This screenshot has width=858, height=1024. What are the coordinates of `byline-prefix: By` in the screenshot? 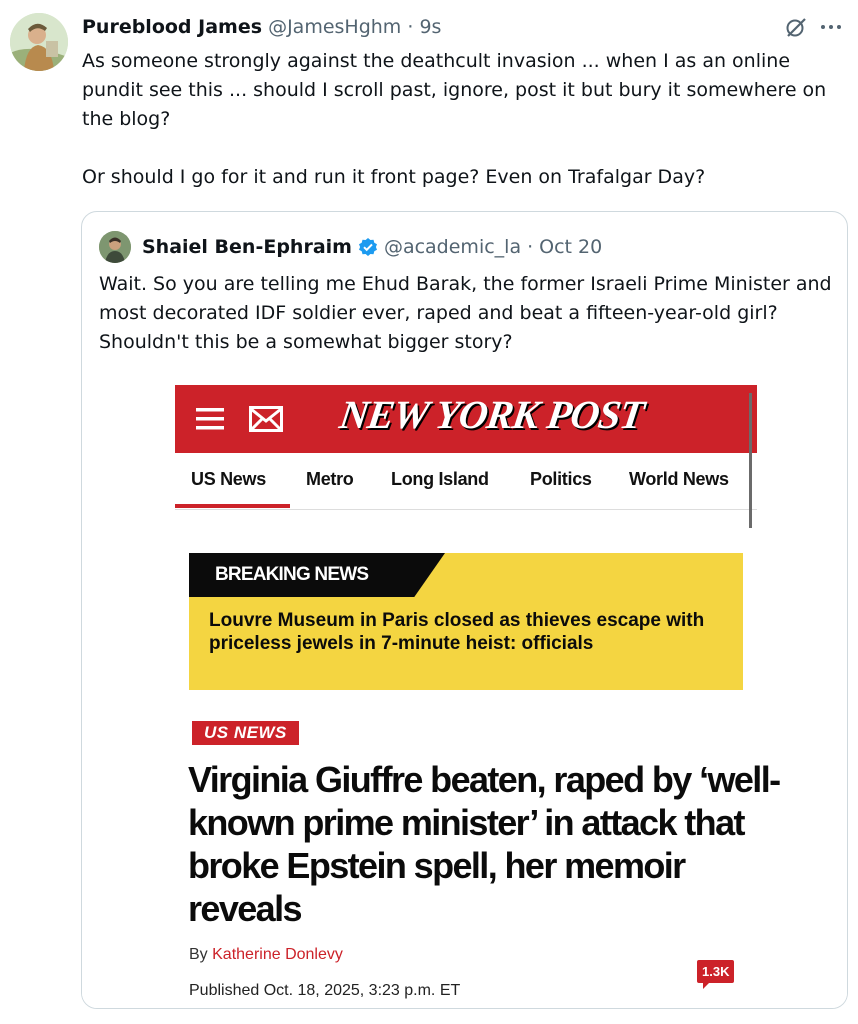 It's located at (198, 954).